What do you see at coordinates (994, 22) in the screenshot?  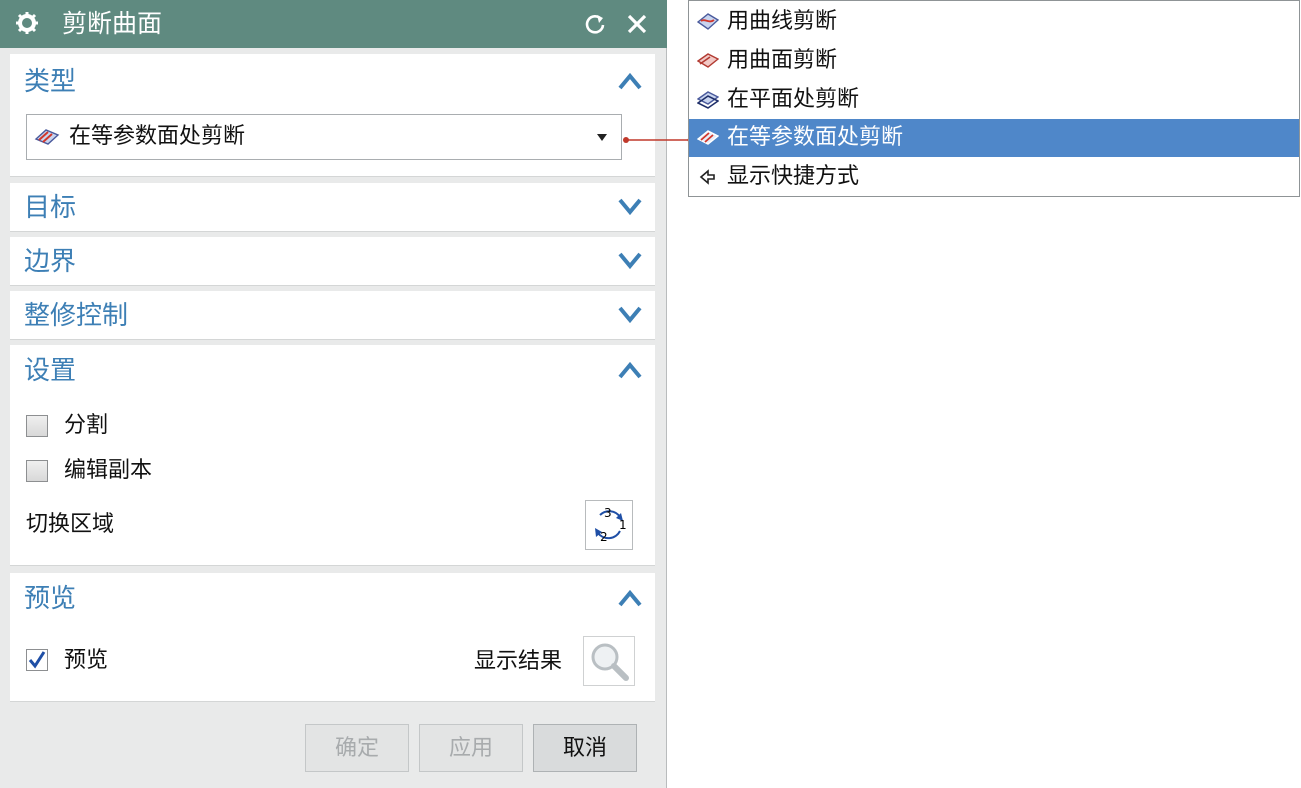 I see `menu-item-trim-by-curve: 用曲线剪断` at bounding box center [994, 22].